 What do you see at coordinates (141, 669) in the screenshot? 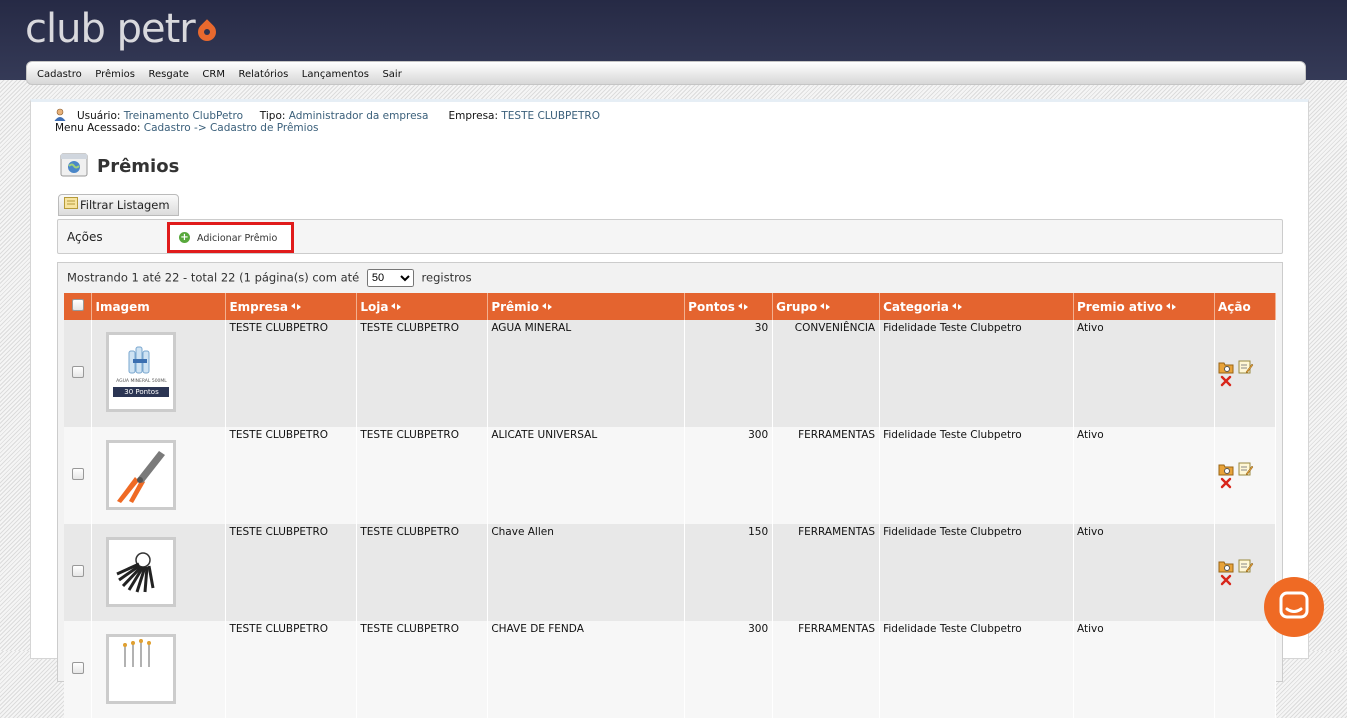
I see `prize-thumbnail-screwdriver` at bounding box center [141, 669].